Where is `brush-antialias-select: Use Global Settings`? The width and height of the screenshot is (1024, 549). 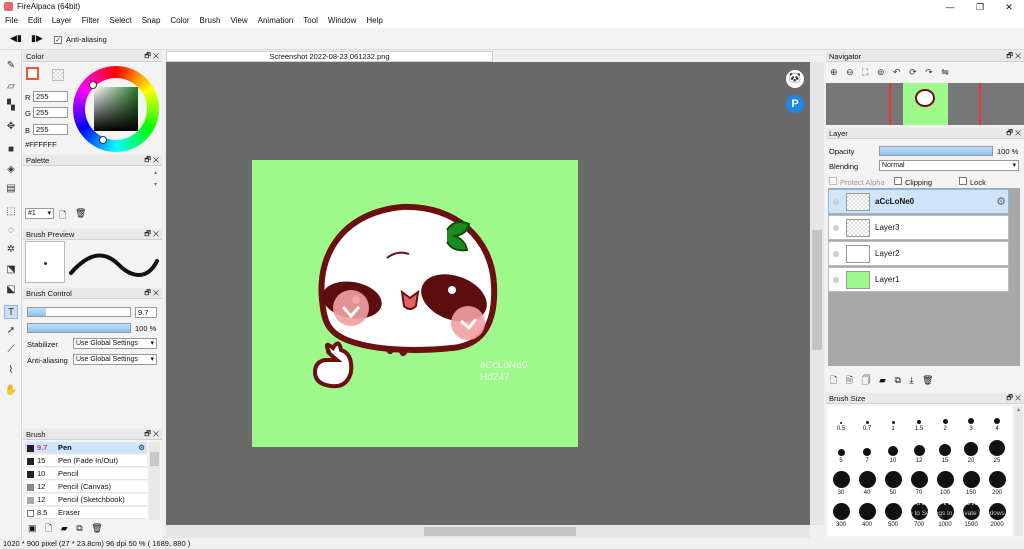 brush-antialias-select: Use Global Settings is located at coordinates (115, 359).